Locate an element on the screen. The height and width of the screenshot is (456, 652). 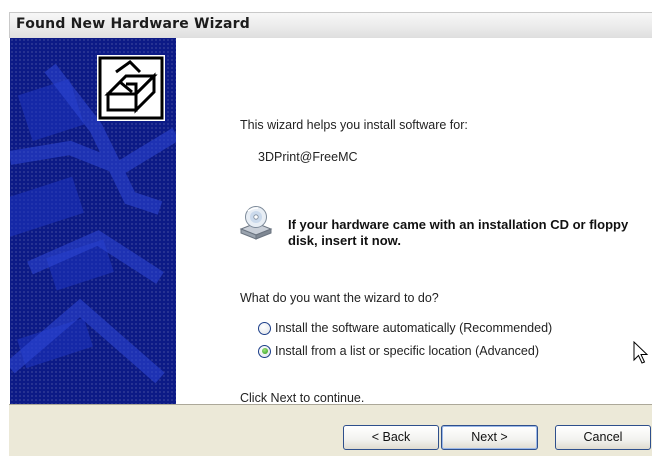
hardware-wizard-icon is located at coordinates (131, 88).